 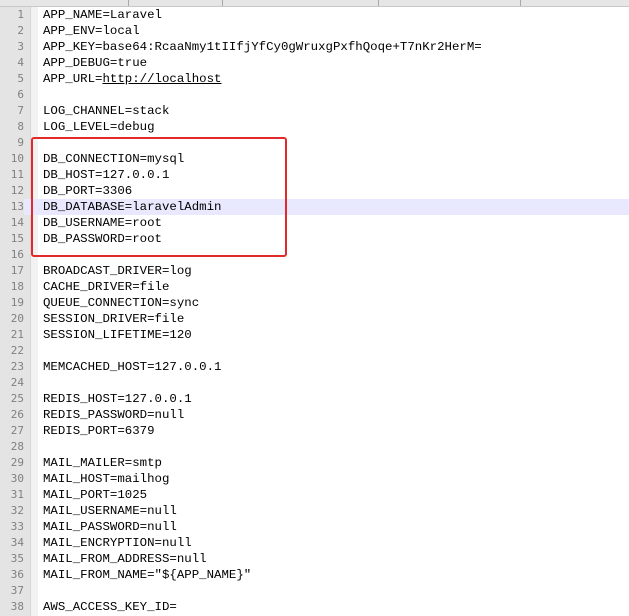 I want to click on line-text-content: MAIL_MAILER=smtp, so click(x=102, y=463).